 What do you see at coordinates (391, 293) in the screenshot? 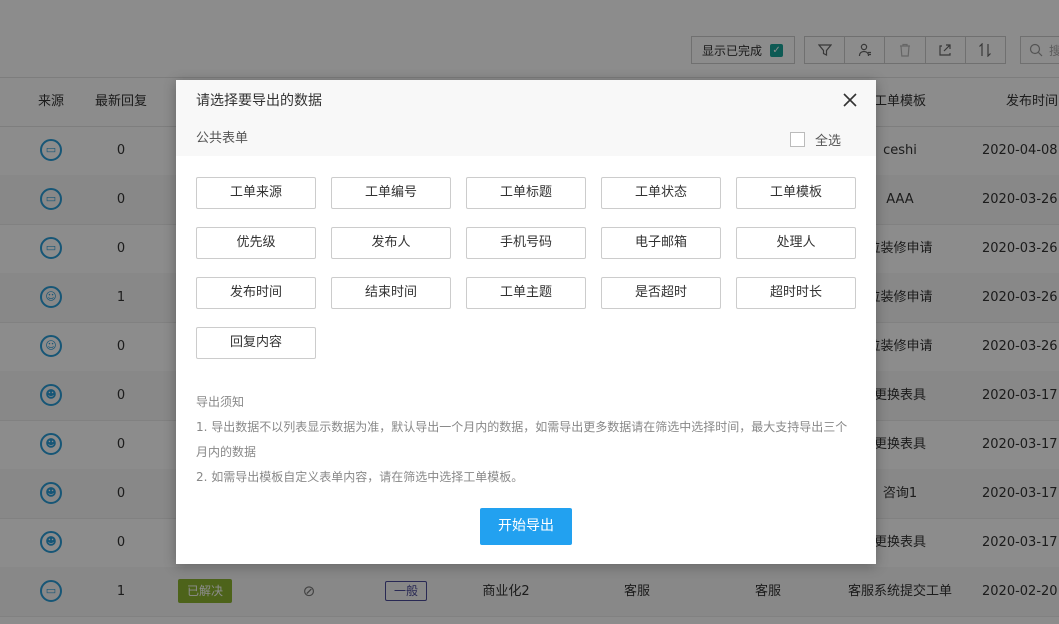
I see `field-option: 结束时间` at bounding box center [391, 293].